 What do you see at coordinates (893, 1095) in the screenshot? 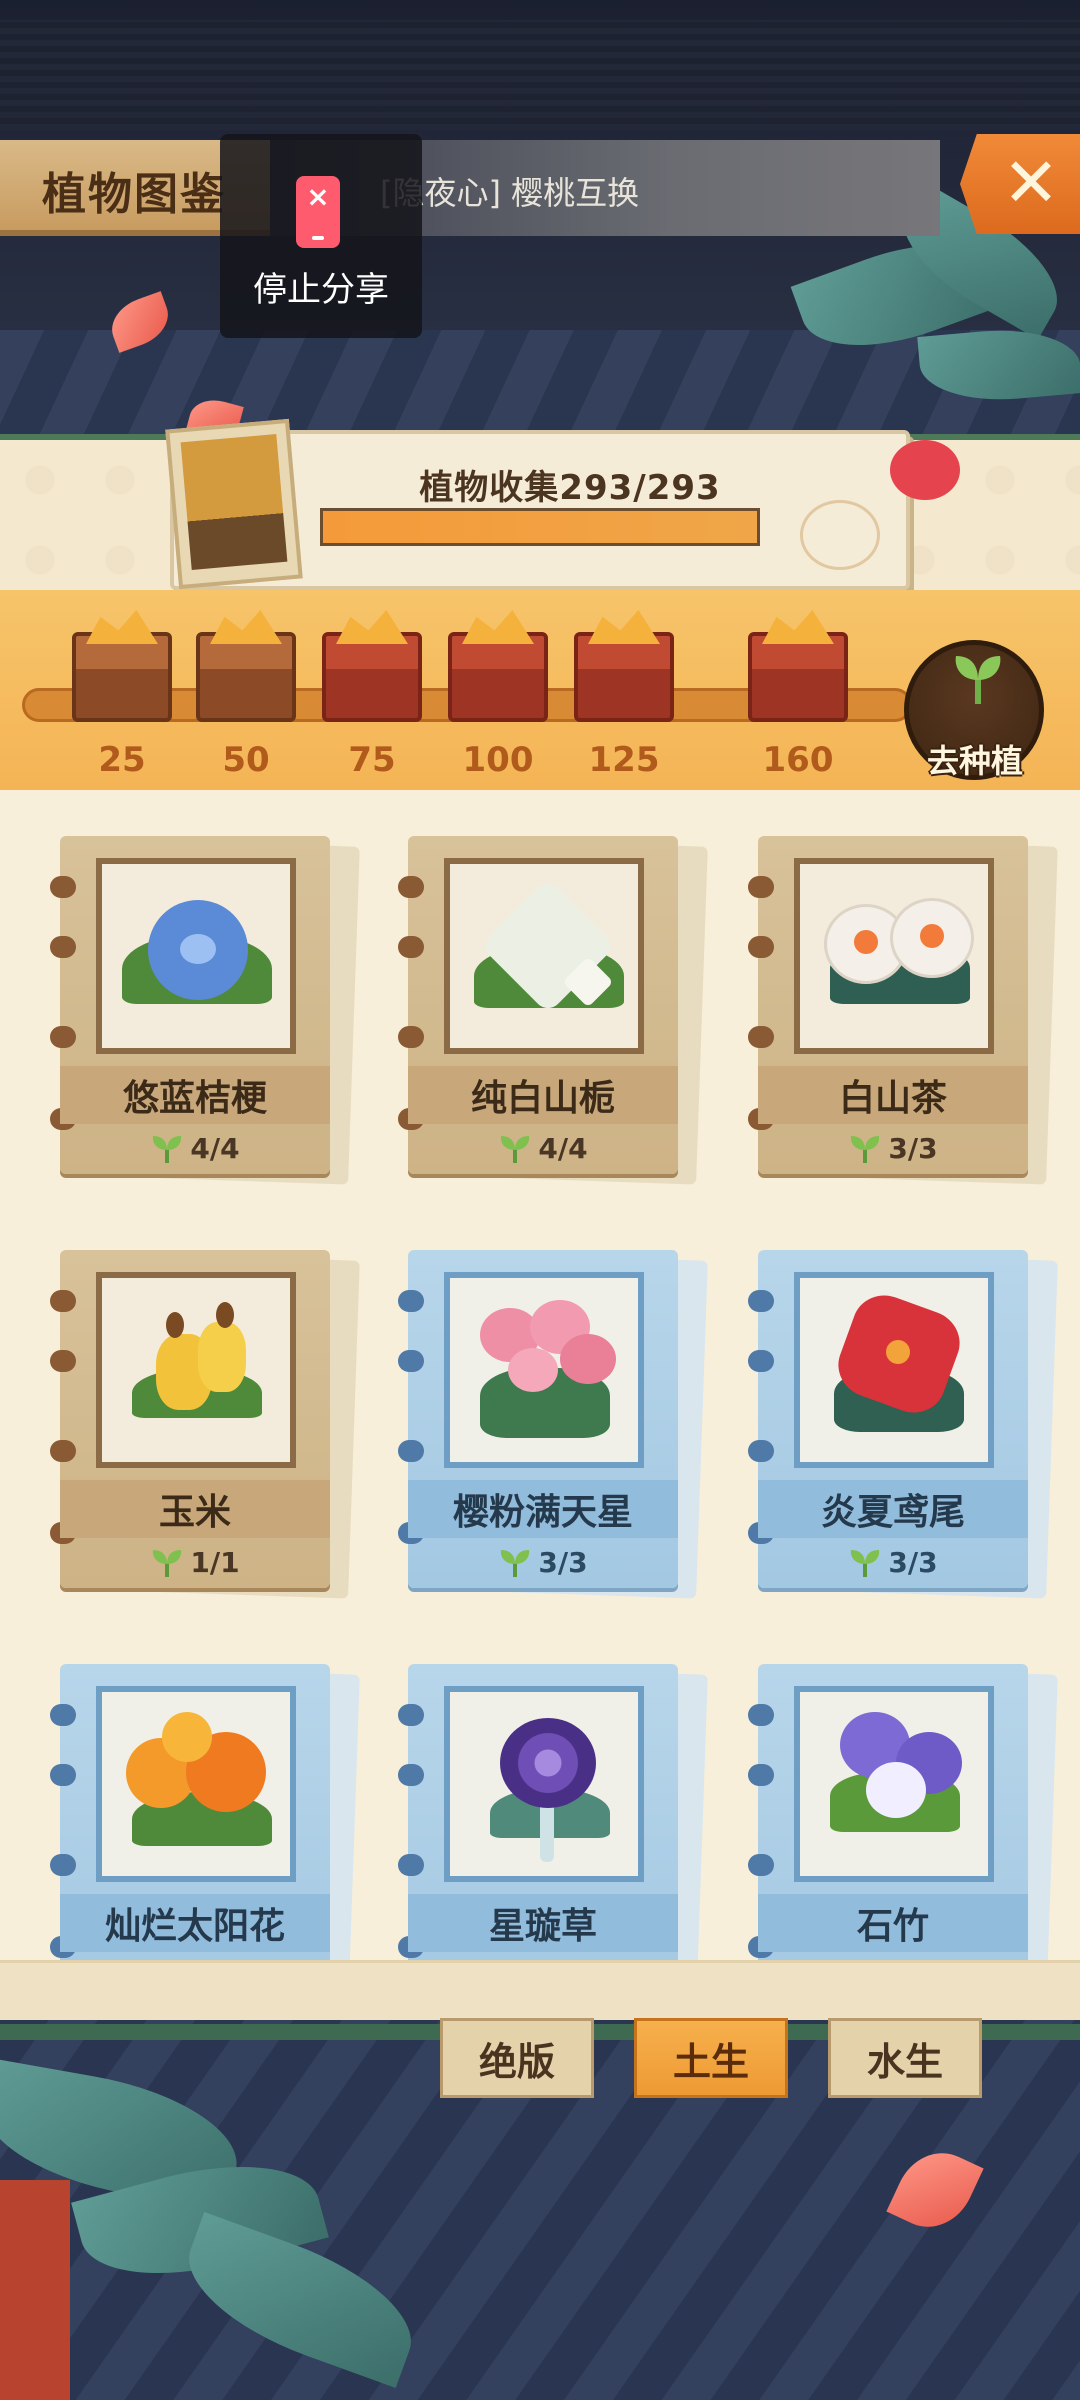
I see `plant-name: 白山茶` at bounding box center [893, 1095].